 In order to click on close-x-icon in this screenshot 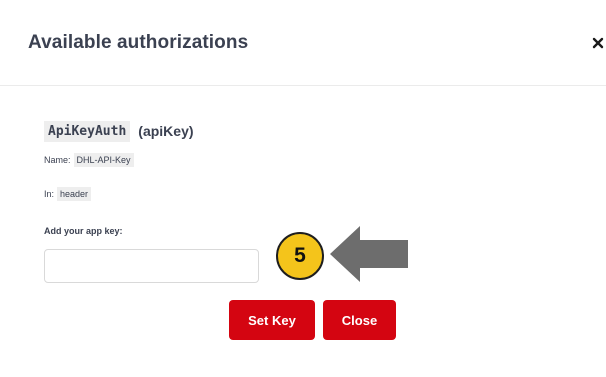, I will do `click(598, 43)`.